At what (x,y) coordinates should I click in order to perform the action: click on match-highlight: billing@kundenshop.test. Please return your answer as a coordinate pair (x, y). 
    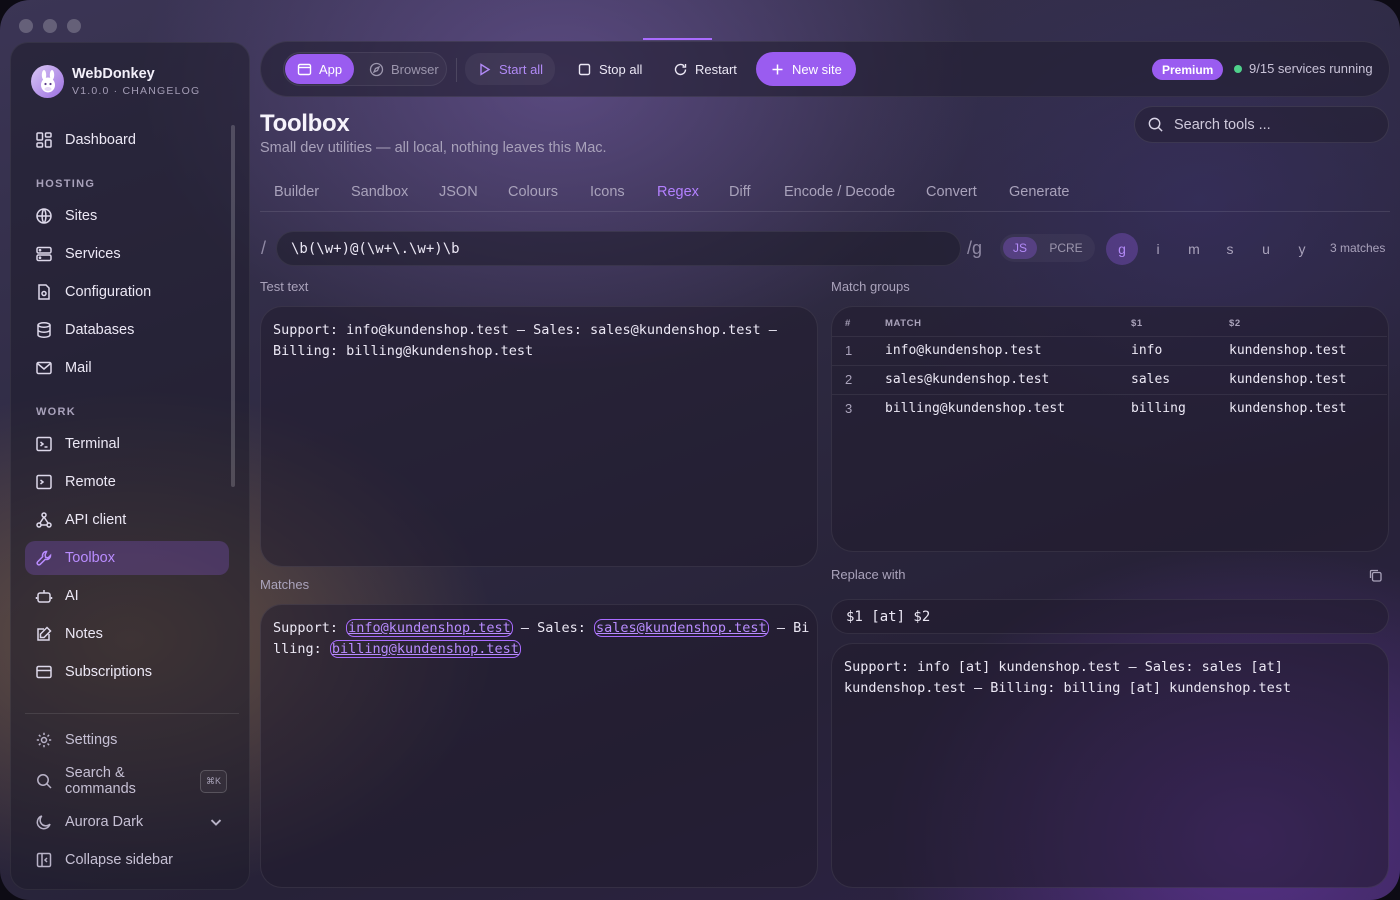
    Looking at the image, I should click on (425, 649).